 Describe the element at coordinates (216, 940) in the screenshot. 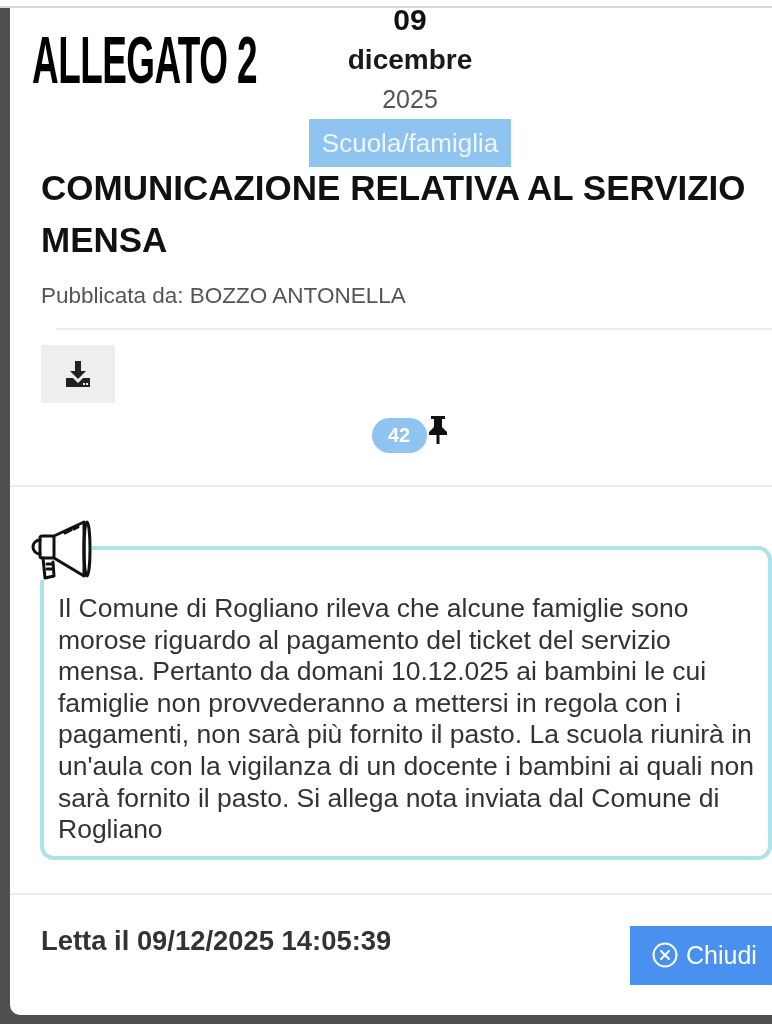

I see `read-timestamp: Letta il 09/12/2025 14:05:39` at that location.